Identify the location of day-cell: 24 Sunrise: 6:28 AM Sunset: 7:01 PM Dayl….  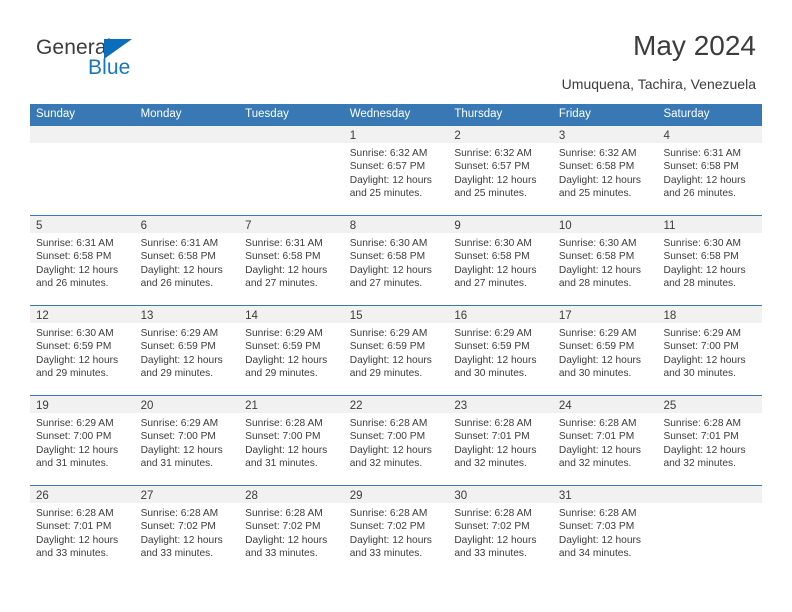
(605, 440).